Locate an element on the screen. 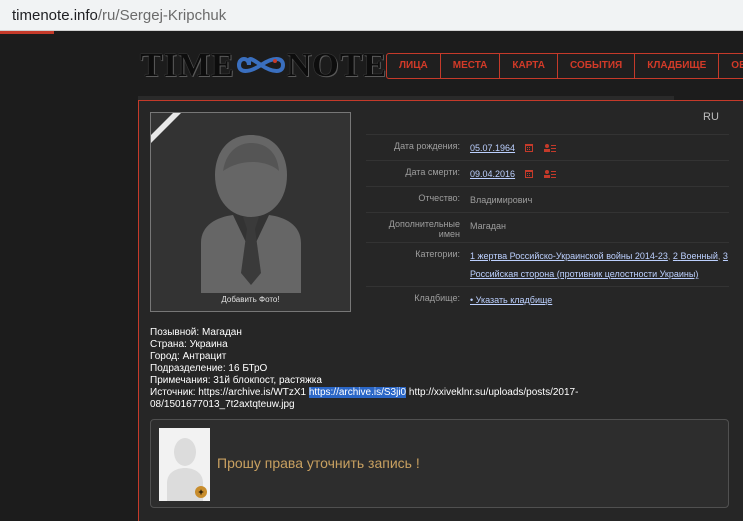  nav-item-faces: ЛИЦА is located at coordinates (414, 66).